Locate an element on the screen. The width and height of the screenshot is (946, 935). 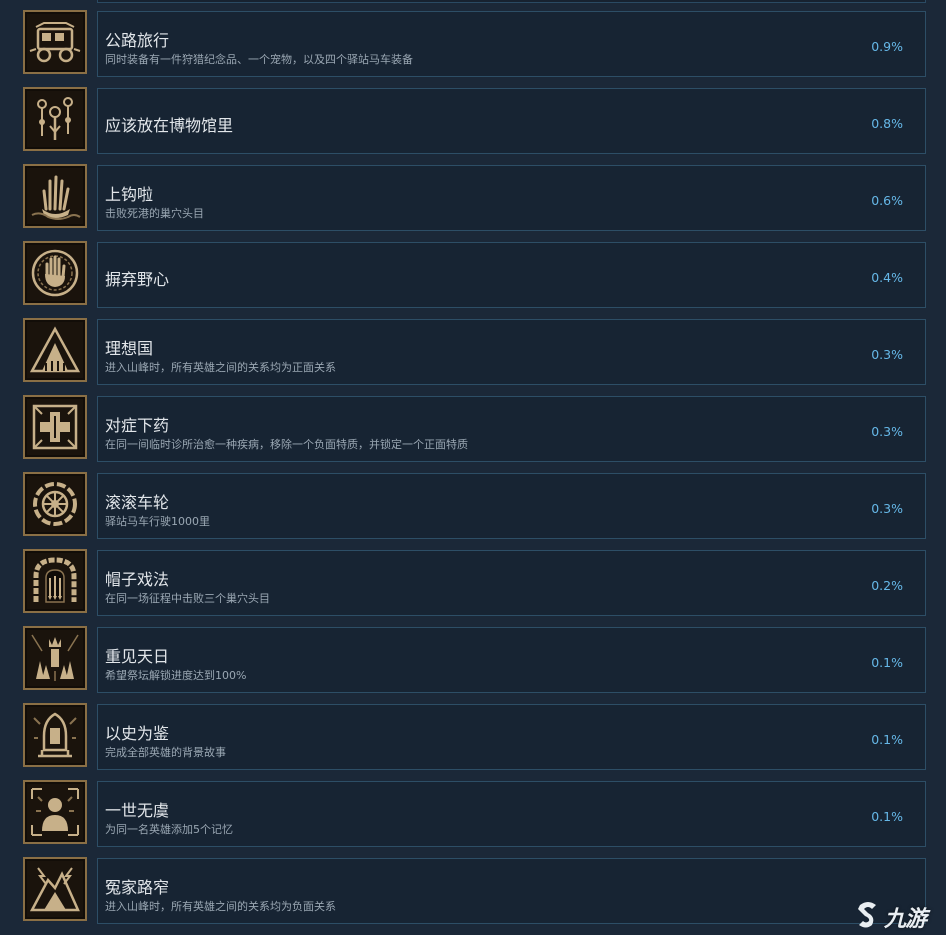
achievement-description: 击败死港的巢穴头目 is located at coordinates (154, 213).